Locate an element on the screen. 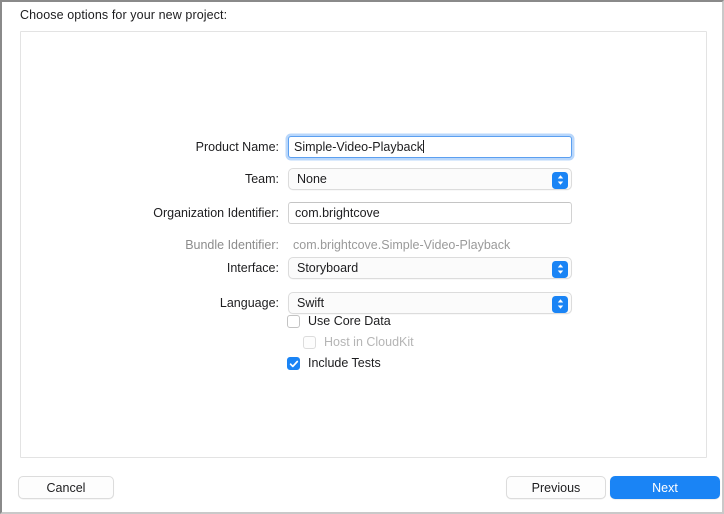 This screenshot has width=724, height=514. form-row-team: Team: None is located at coordinates (363, 179).